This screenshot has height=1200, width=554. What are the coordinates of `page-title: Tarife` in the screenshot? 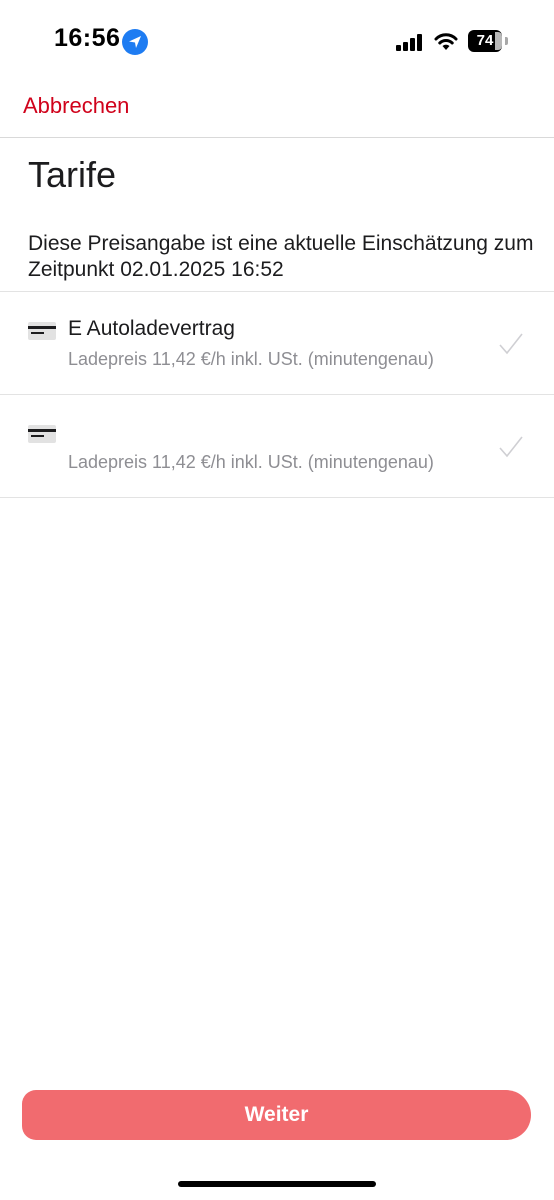 It's located at (72, 174).